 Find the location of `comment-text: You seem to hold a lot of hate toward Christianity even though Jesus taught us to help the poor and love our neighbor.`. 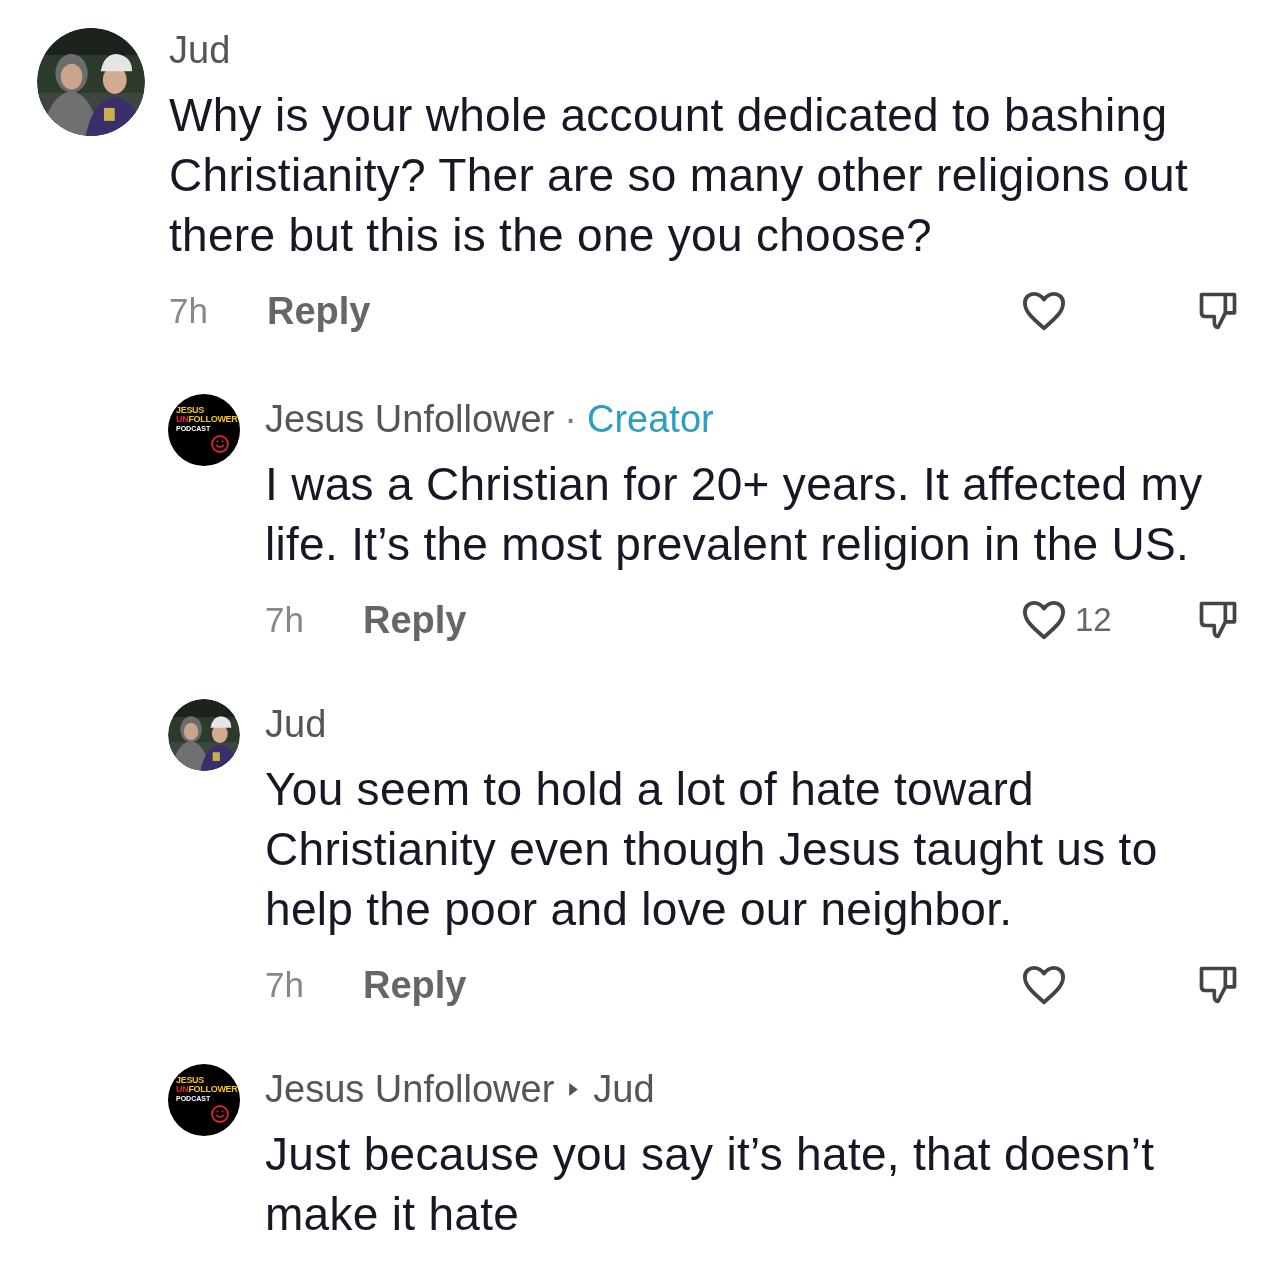

comment-text: You seem to hold a lot of hate toward Christianity even though Jesus taught us to help the poor and love our neighbor. is located at coordinates (712, 849).